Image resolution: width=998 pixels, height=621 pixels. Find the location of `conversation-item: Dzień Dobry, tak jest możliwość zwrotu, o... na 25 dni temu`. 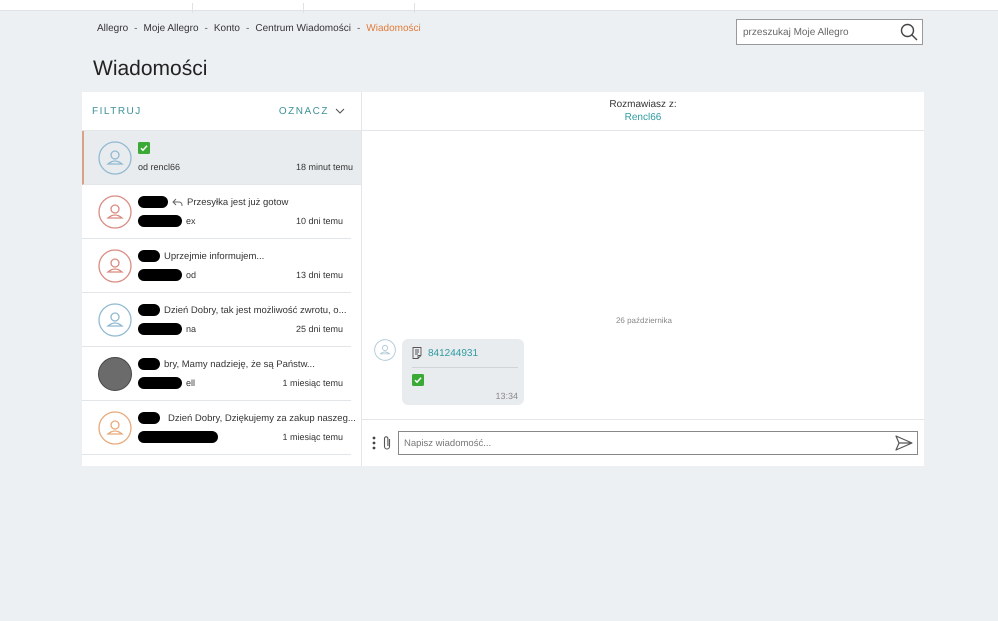

conversation-item: Dzień Dobry, tak jest możliwość zwrotu, o... na 25 dni temu is located at coordinates (216, 320).